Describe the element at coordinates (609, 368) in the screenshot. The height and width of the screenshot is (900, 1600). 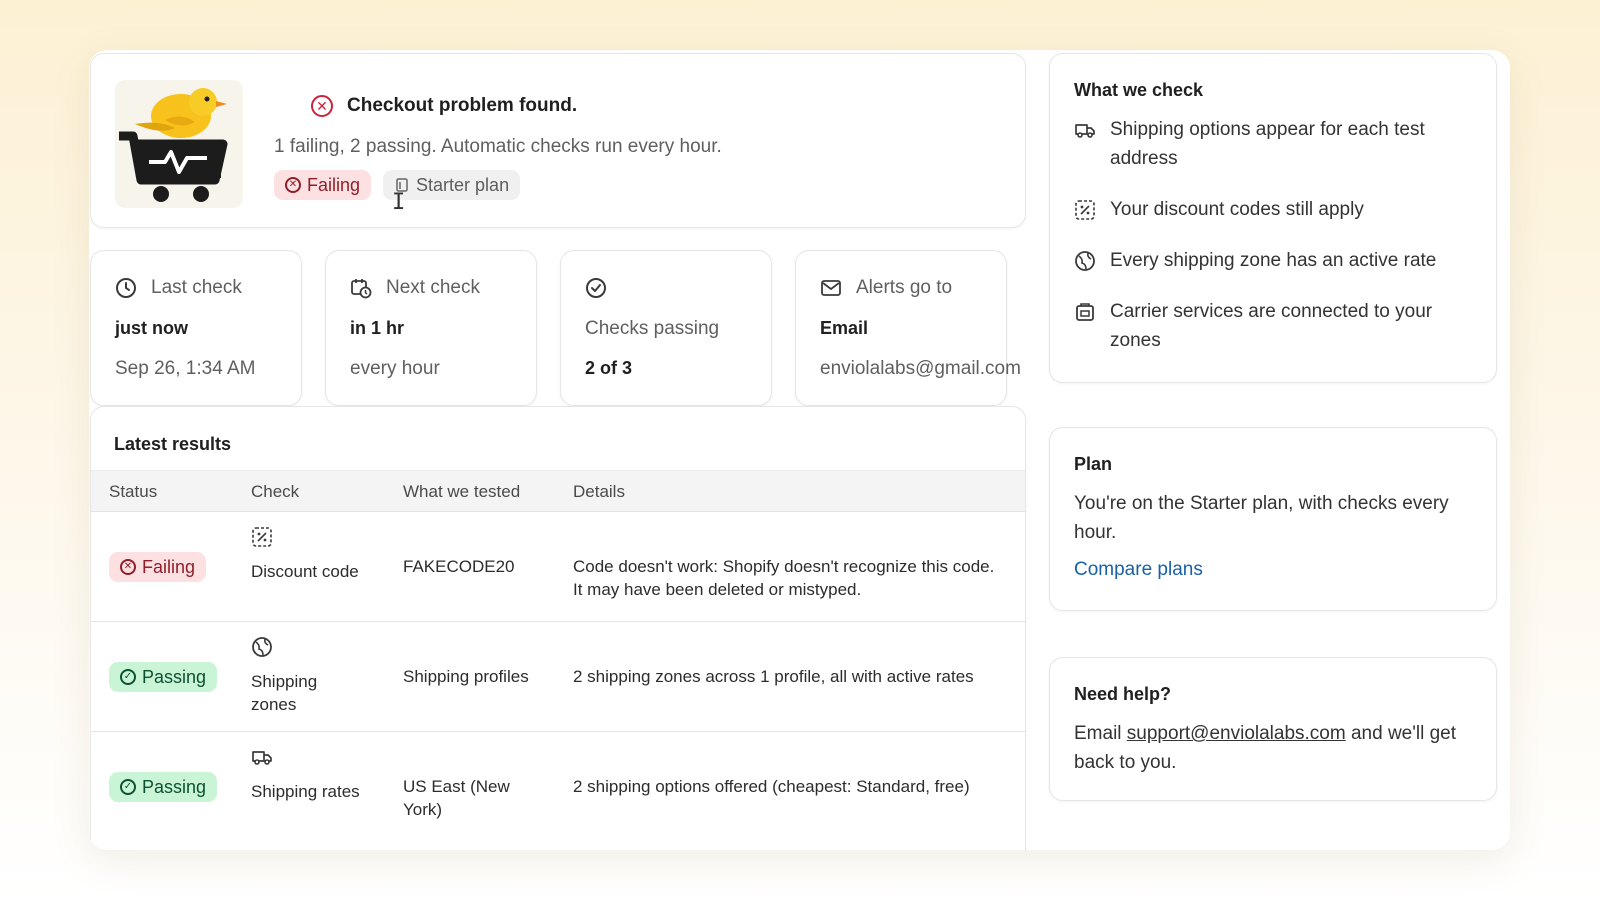
I see `stat-value: 2 of 3` at that location.